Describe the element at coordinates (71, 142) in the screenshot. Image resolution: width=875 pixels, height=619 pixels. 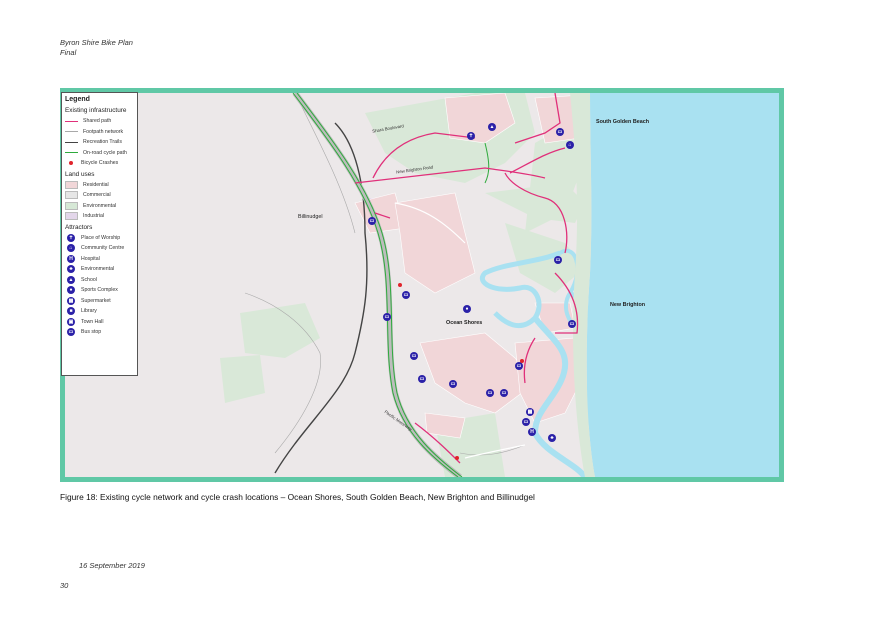
I see `recreation-trail-swatch` at that location.